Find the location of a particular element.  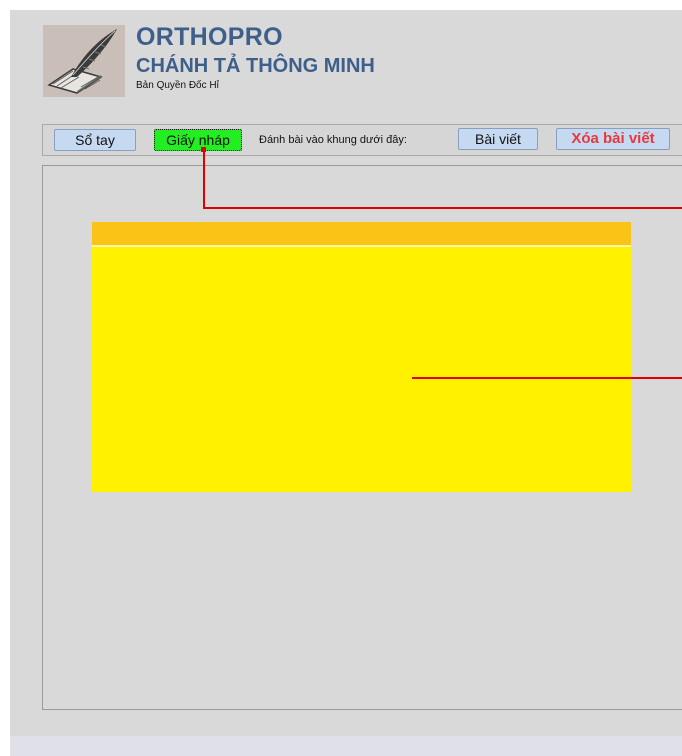

draft-paper-button: Giấy nháp is located at coordinates (198, 140).